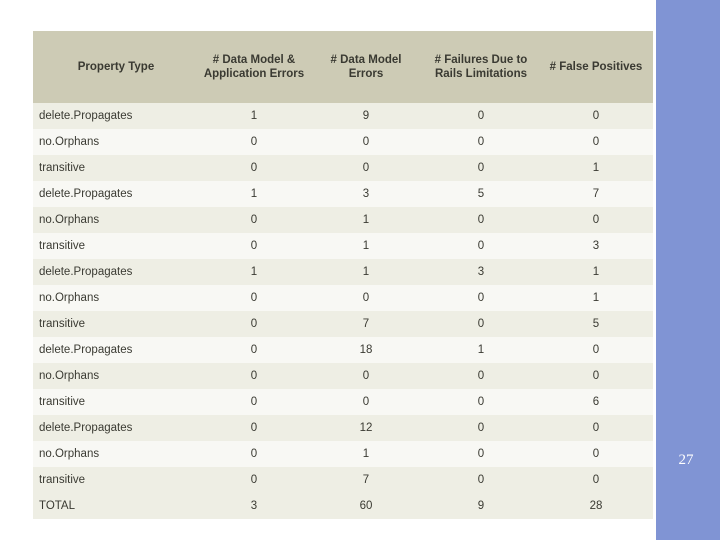 This screenshot has height=540, width=720. Describe the element at coordinates (116, 506) in the screenshot. I see `cell-property-type: TOTAL` at that location.